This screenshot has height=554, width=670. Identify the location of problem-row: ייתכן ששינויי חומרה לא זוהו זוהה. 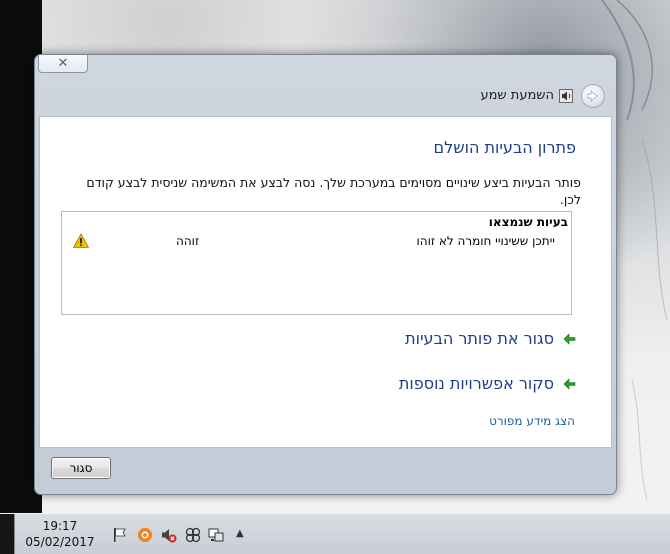
(316, 242).